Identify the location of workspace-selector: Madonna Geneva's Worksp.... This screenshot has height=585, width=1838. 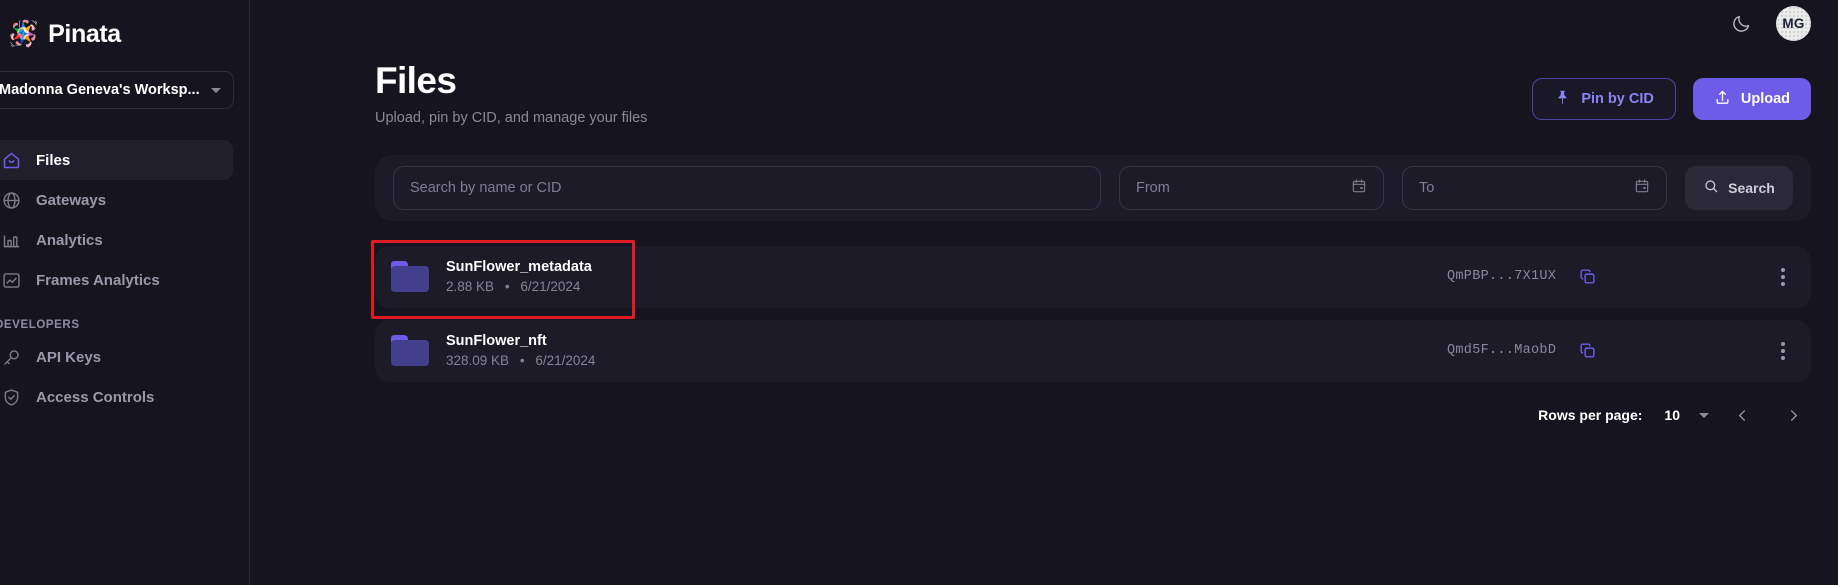
(117, 90).